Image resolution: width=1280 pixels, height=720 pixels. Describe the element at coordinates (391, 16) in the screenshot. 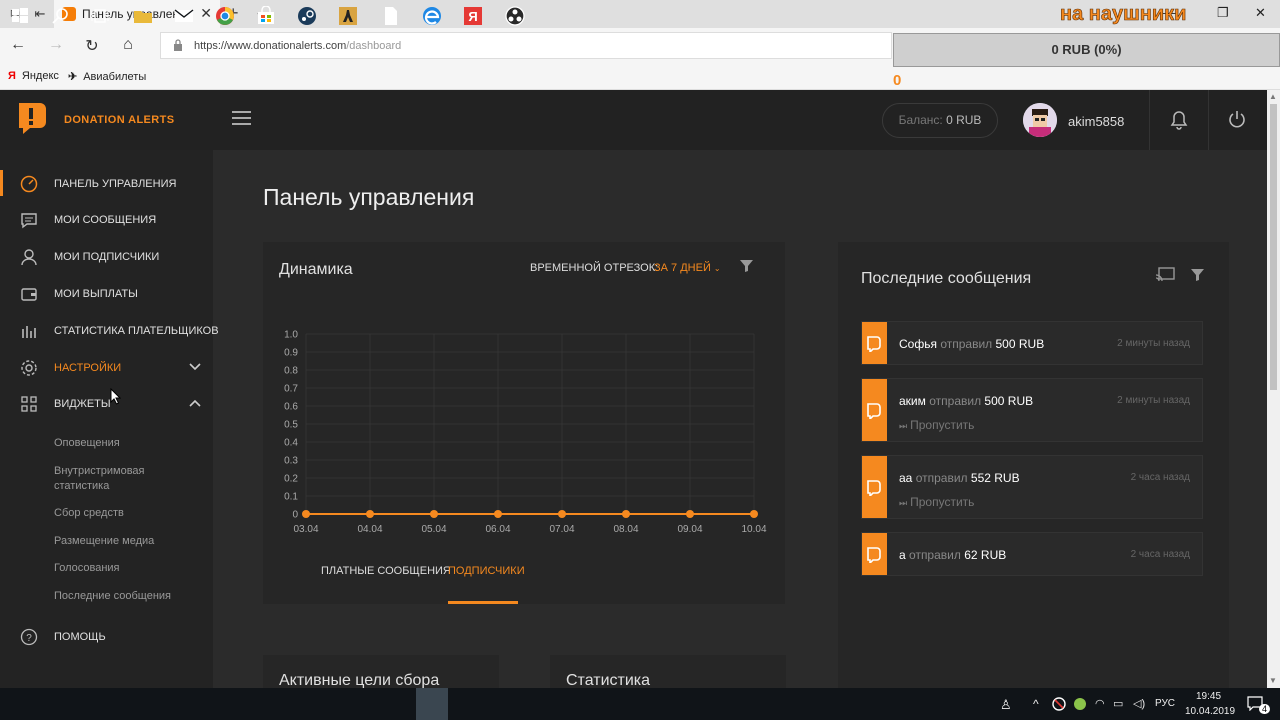

I see `file-icon` at that location.